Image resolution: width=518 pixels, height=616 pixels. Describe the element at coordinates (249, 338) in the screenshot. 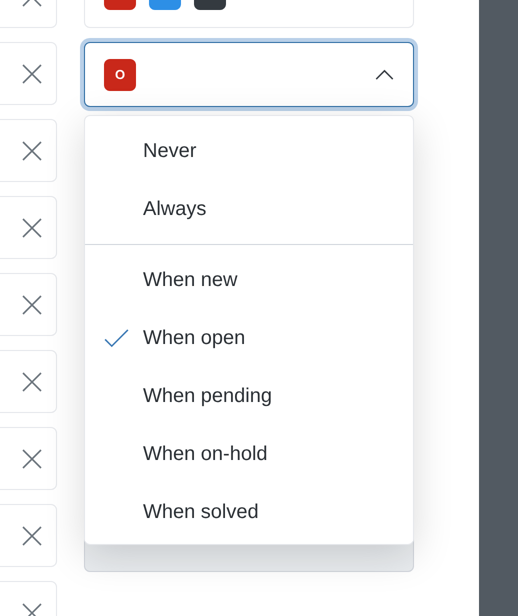

I see `menu-option: When open` at that location.